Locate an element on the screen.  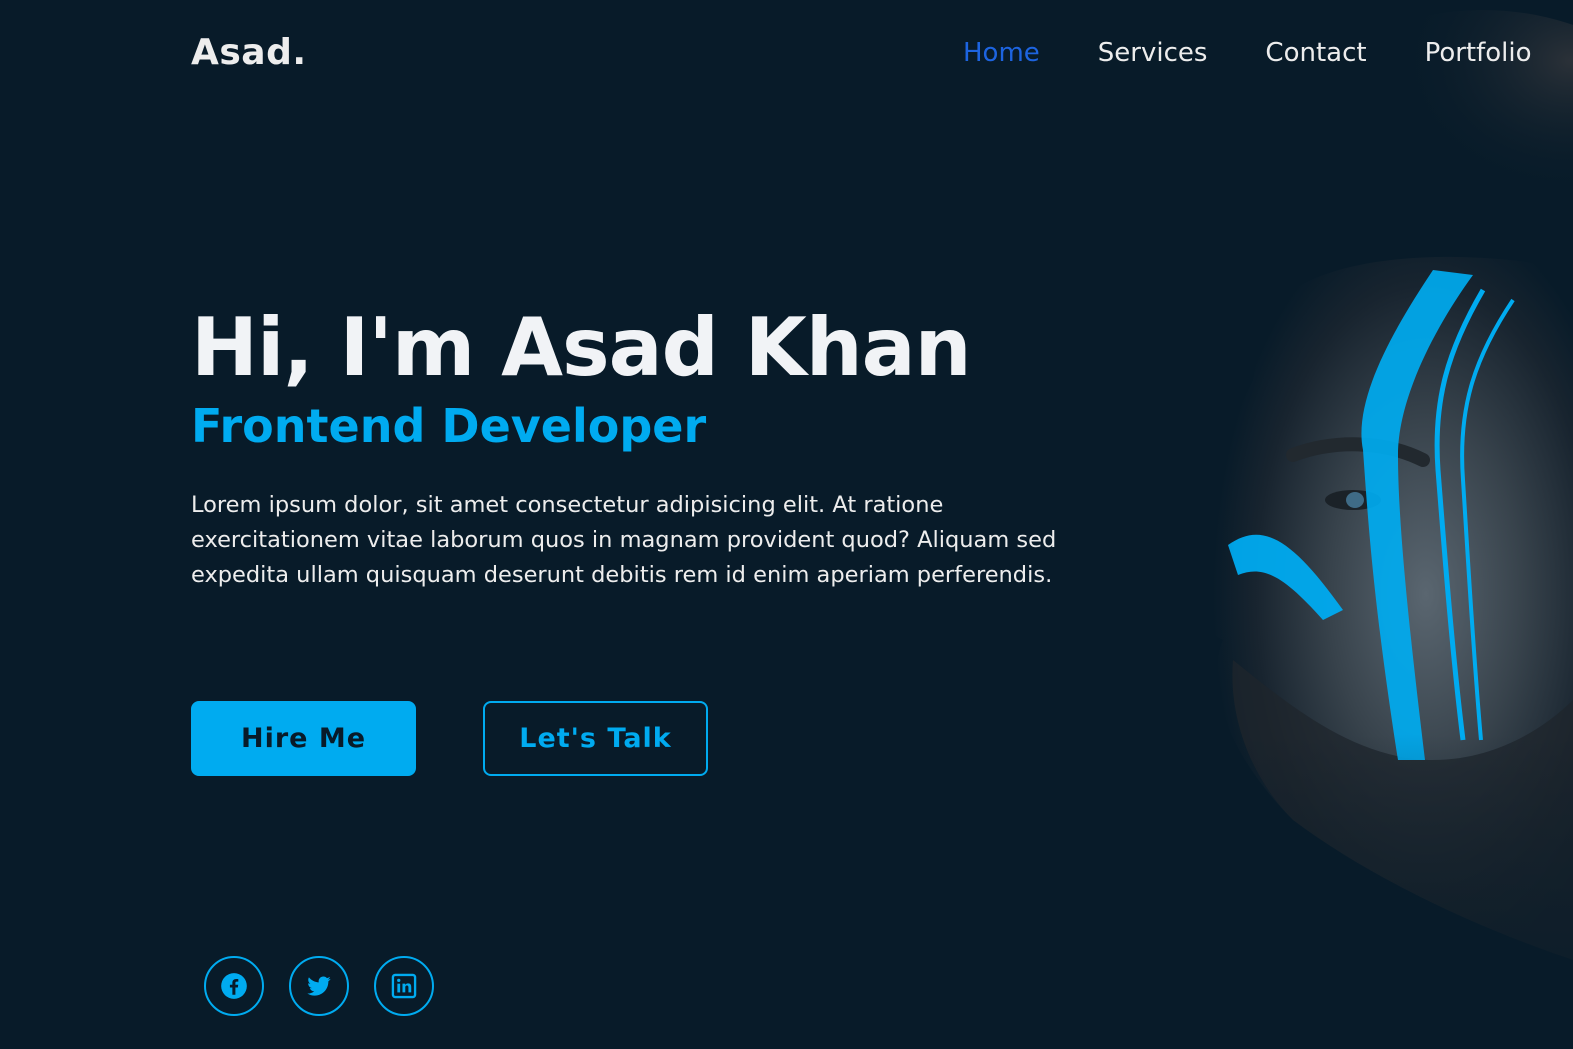
facebook-icon is located at coordinates (234, 986).